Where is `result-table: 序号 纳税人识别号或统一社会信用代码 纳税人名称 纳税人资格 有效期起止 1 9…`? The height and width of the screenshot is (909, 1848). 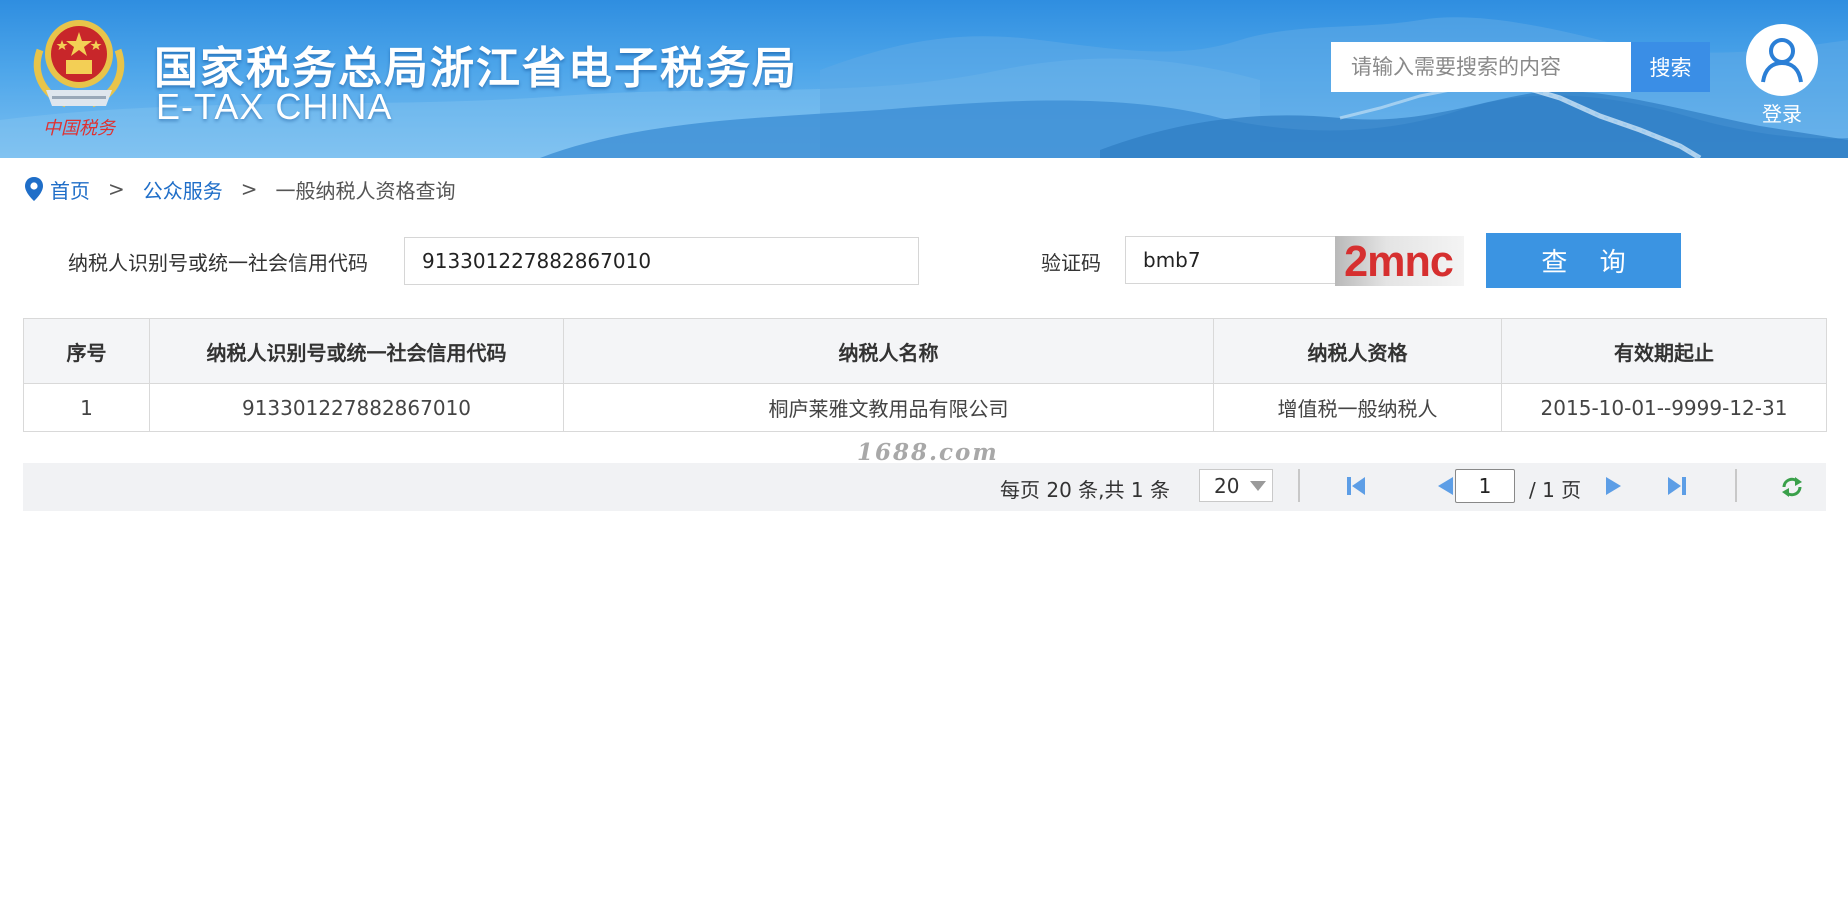 result-table: 序号 纳税人识别号或统一社会信用代码 纳税人名称 纳税人资格 有效期起止 1 9… is located at coordinates (925, 375).